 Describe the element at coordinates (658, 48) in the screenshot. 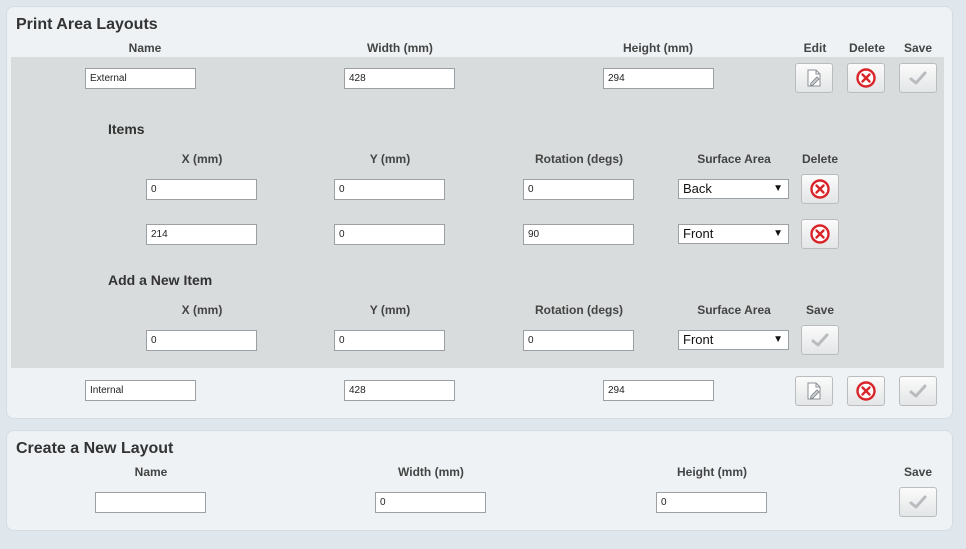

I see `col-header-height: Height (mm)` at that location.